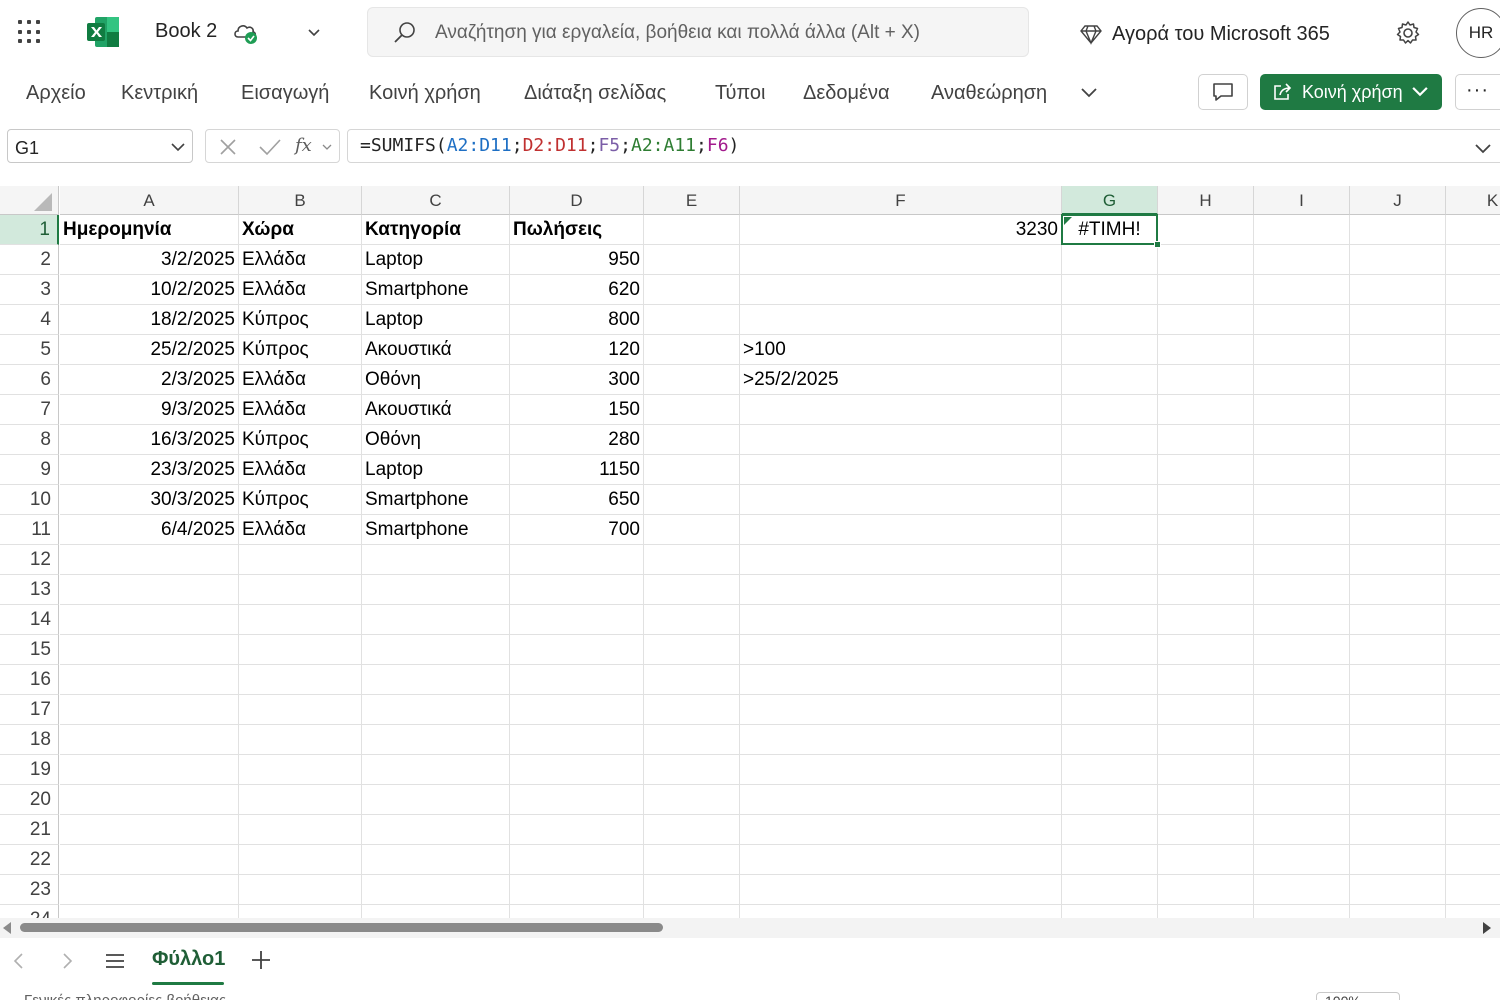 This screenshot has width=1500, height=1000. What do you see at coordinates (436, 650) in the screenshot?
I see `cell-c15` at bounding box center [436, 650].